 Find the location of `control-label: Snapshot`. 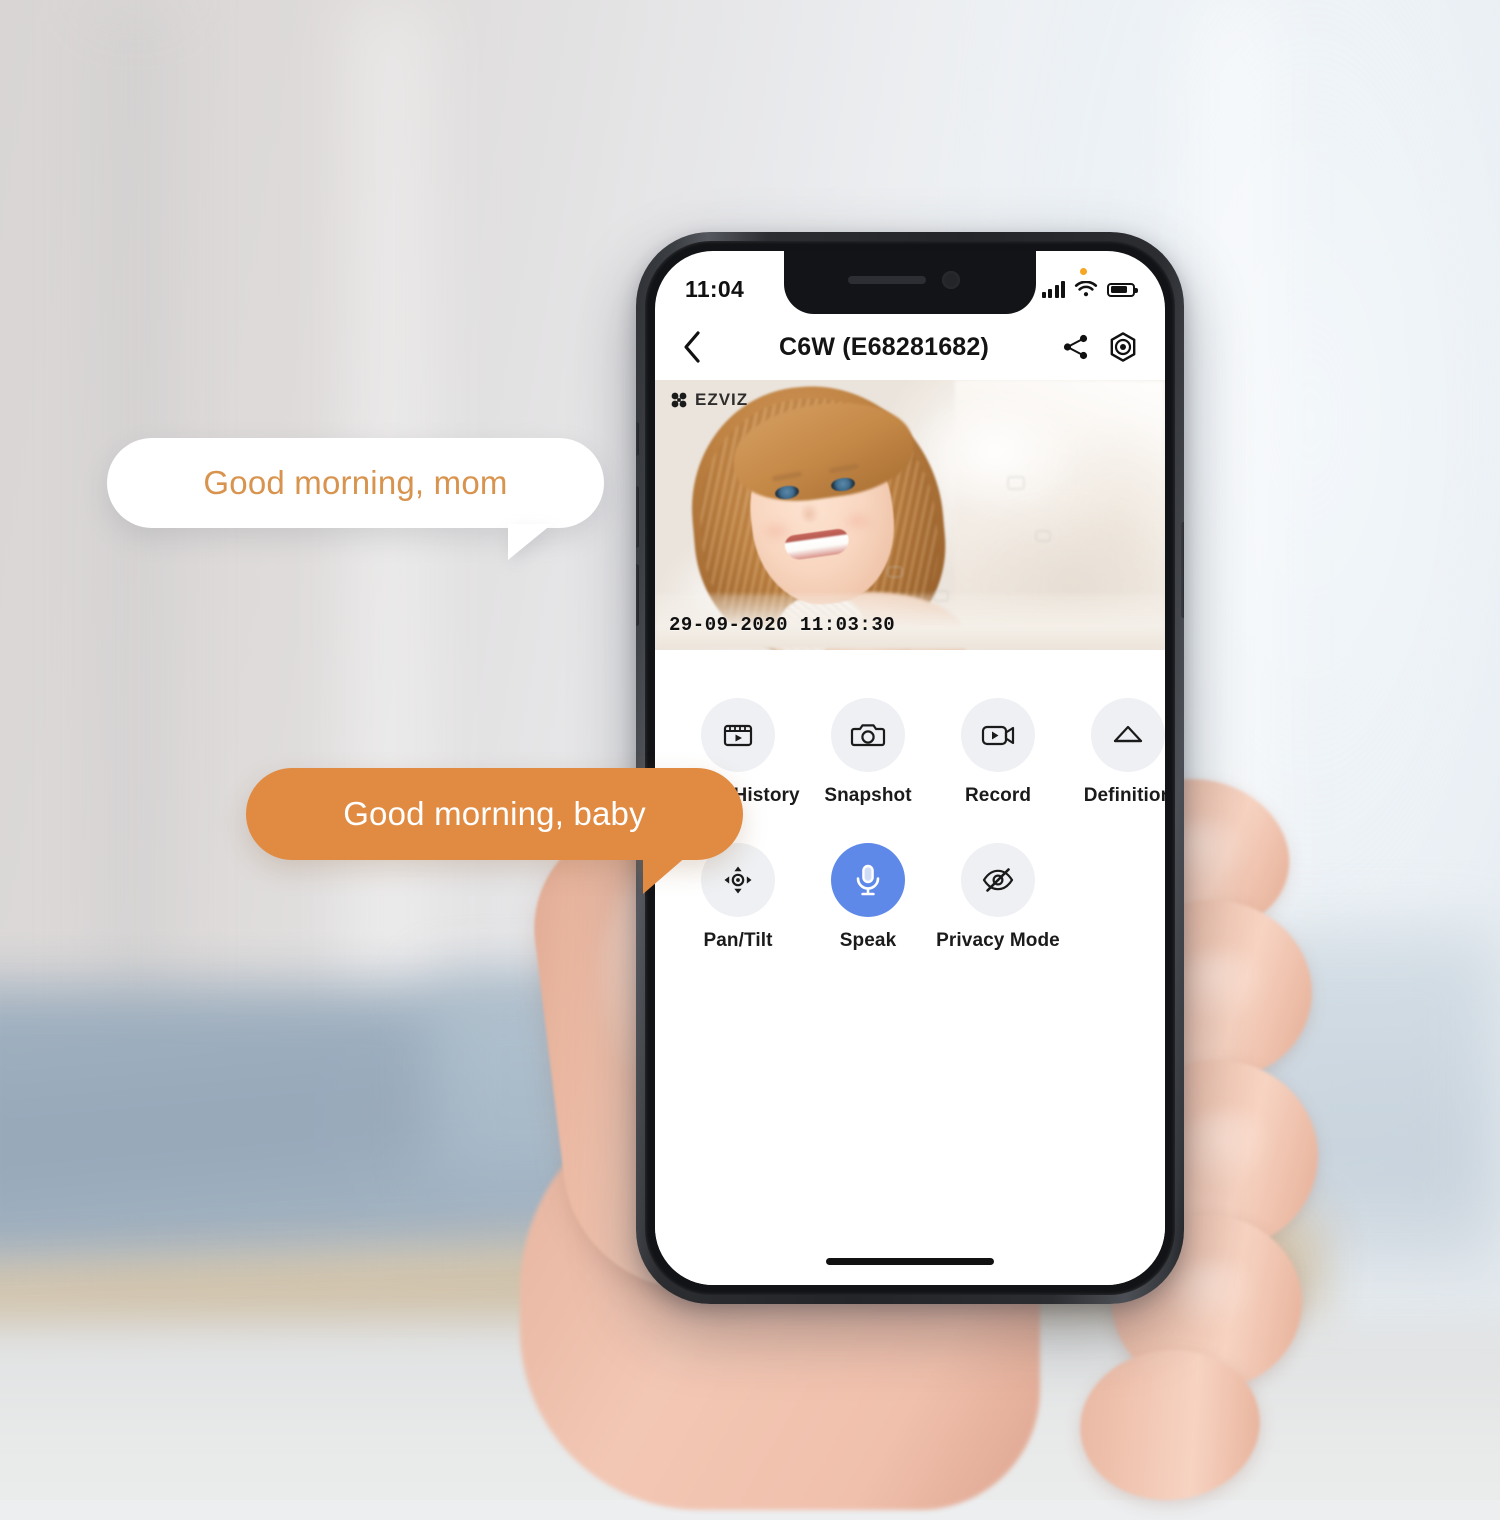

control-label: Snapshot is located at coordinates (868, 795).